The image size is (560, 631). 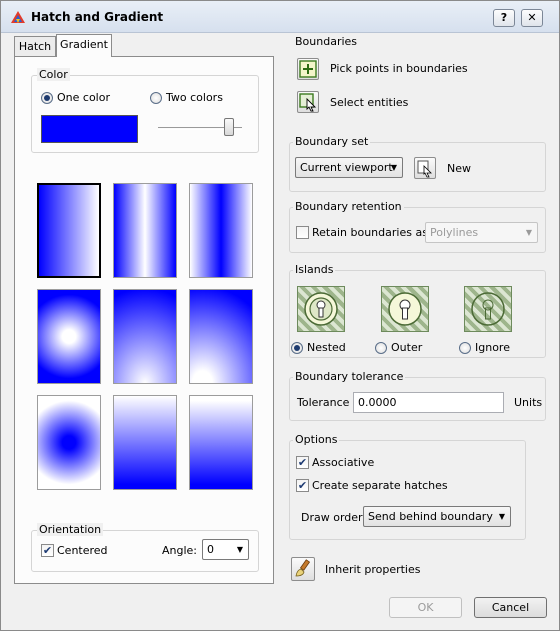 I want to click on inherit-properties-button, so click(x=303, y=569).